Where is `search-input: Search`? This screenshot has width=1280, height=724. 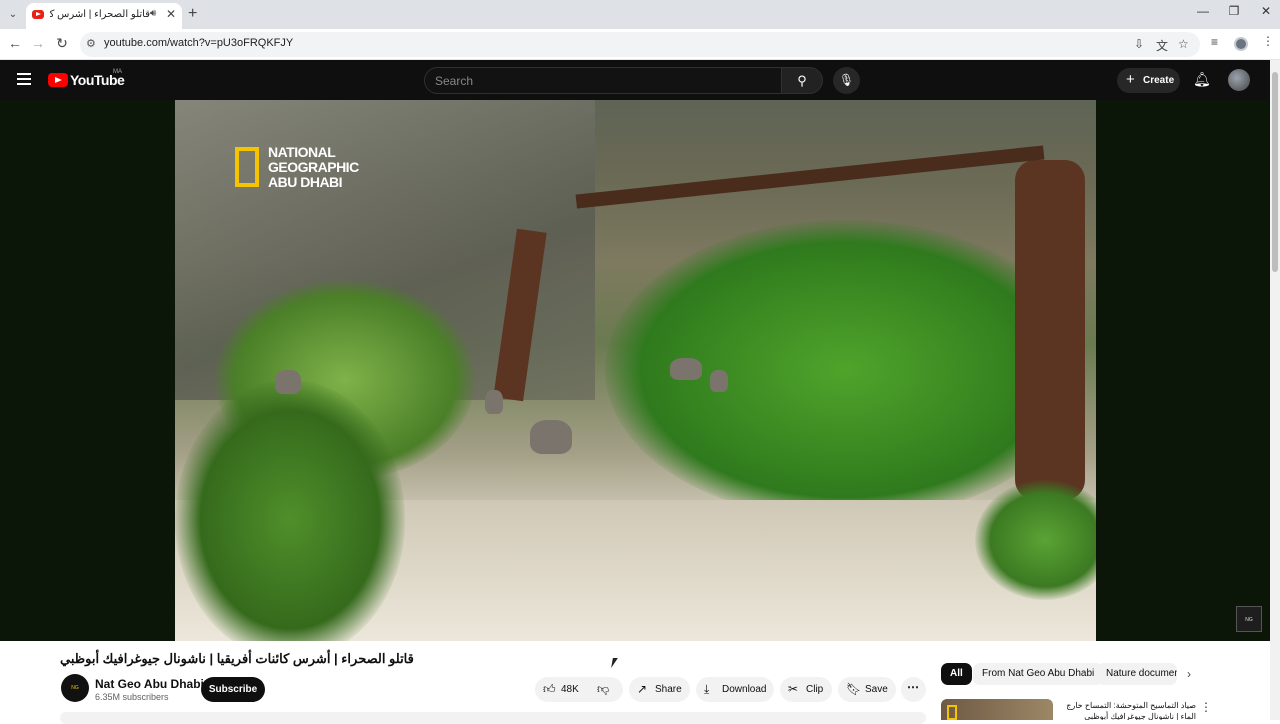 search-input: Search is located at coordinates (603, 80).